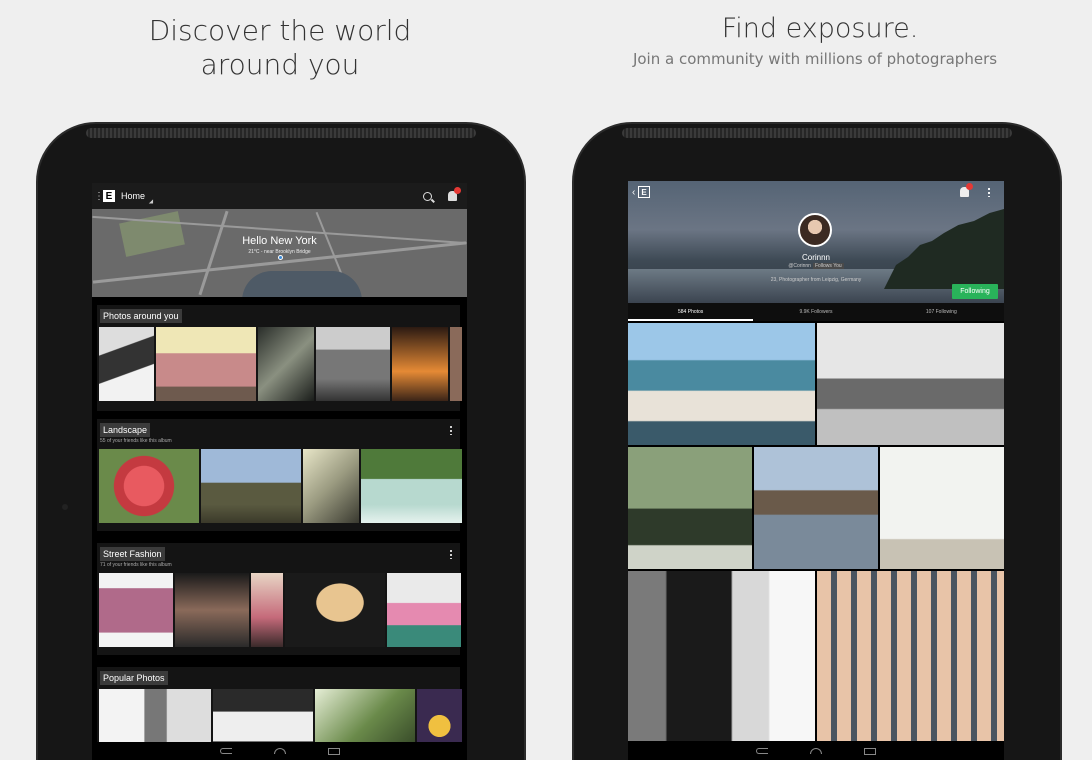 This screenshot has height=760, width=1092. I want to click on profile-bio: 23, Photographer from Leipzig, Germany, so click(816, 280).